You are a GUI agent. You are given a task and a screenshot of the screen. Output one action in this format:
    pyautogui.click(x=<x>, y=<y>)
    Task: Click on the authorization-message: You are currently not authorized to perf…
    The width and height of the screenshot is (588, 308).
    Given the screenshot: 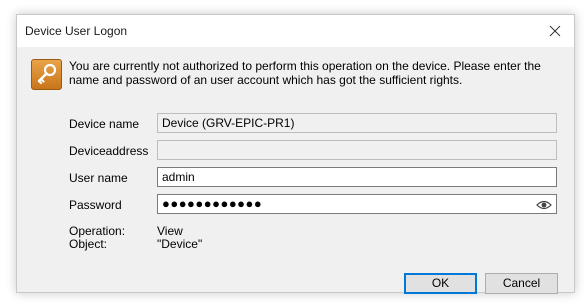 What is the action you would take?
    pyautogui.click(x=305, y=73)
    